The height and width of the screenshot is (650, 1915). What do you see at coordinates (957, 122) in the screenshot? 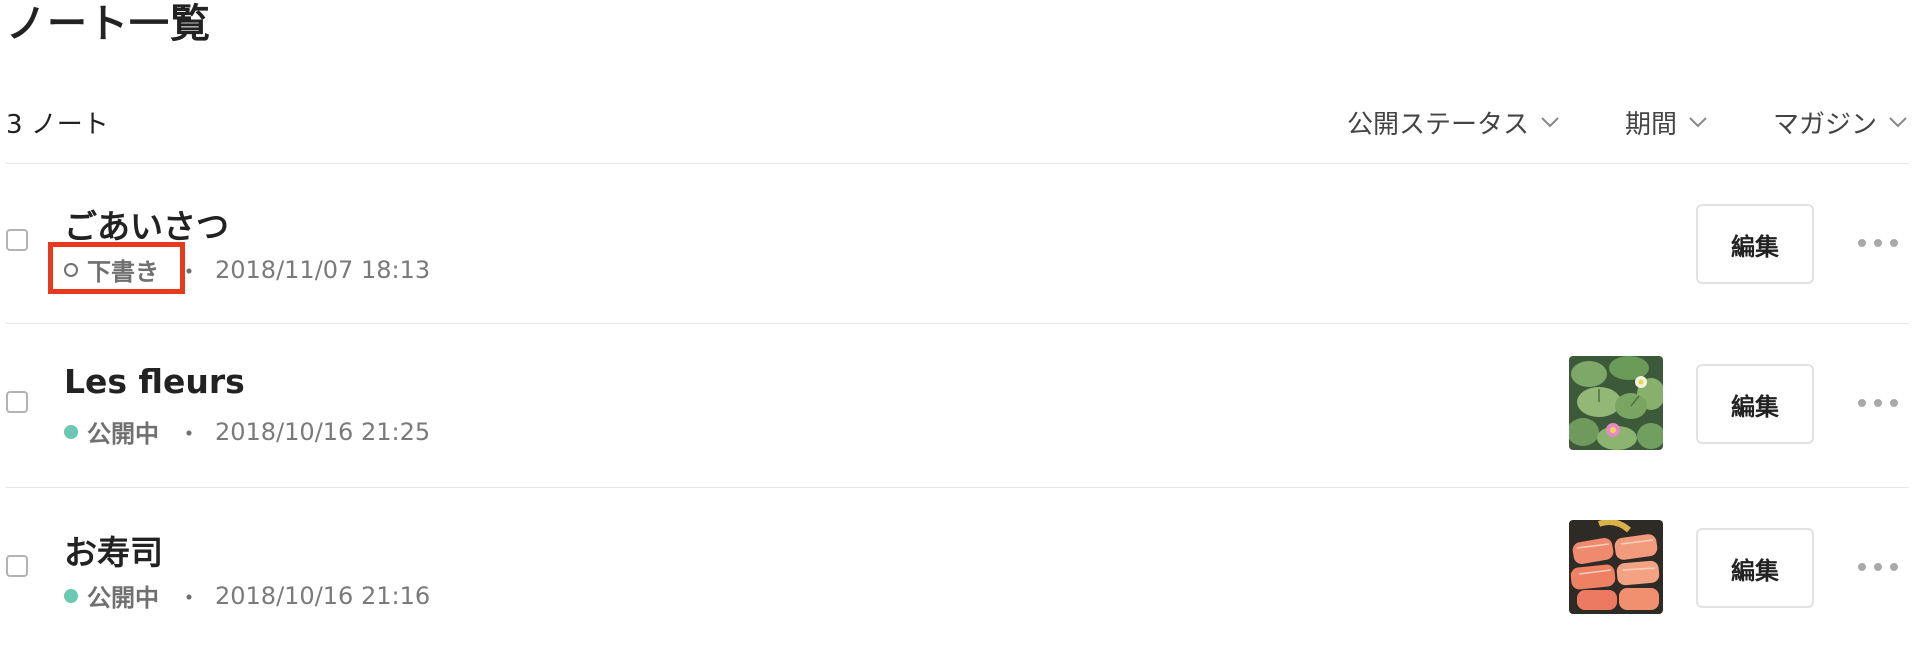
I see `list-toolbar: 3 ノート 公開ステータス 期間 マガジン` at bounding box center [957, 122].